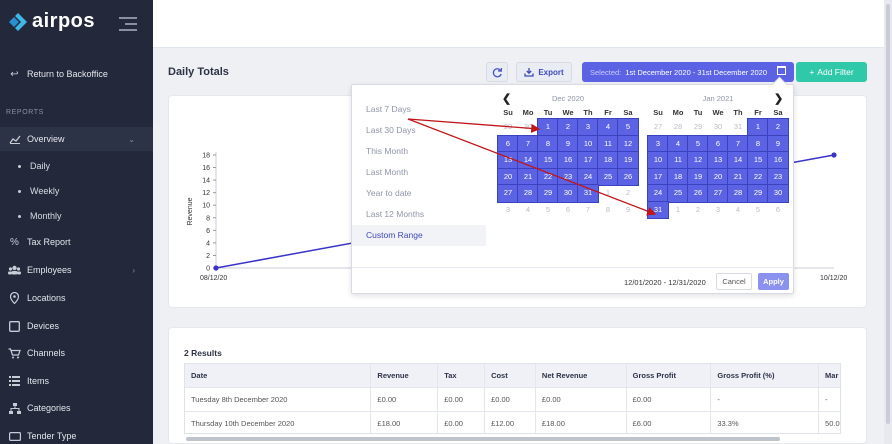  Describe the element at coordinates (510, 375) in the screenshot. I see `column-header: Cost` at that location.